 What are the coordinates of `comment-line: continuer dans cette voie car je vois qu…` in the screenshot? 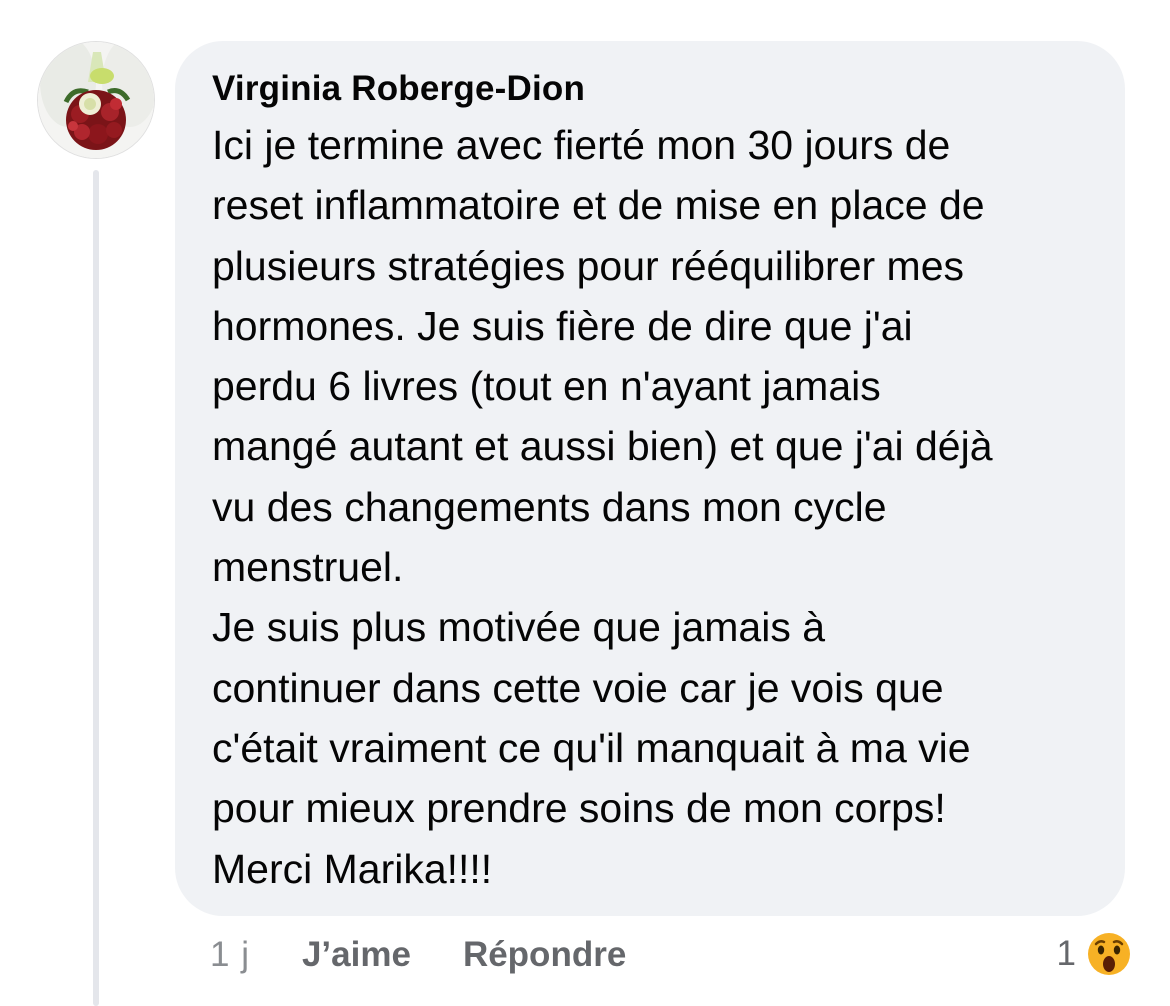 It's located at (578, 687).